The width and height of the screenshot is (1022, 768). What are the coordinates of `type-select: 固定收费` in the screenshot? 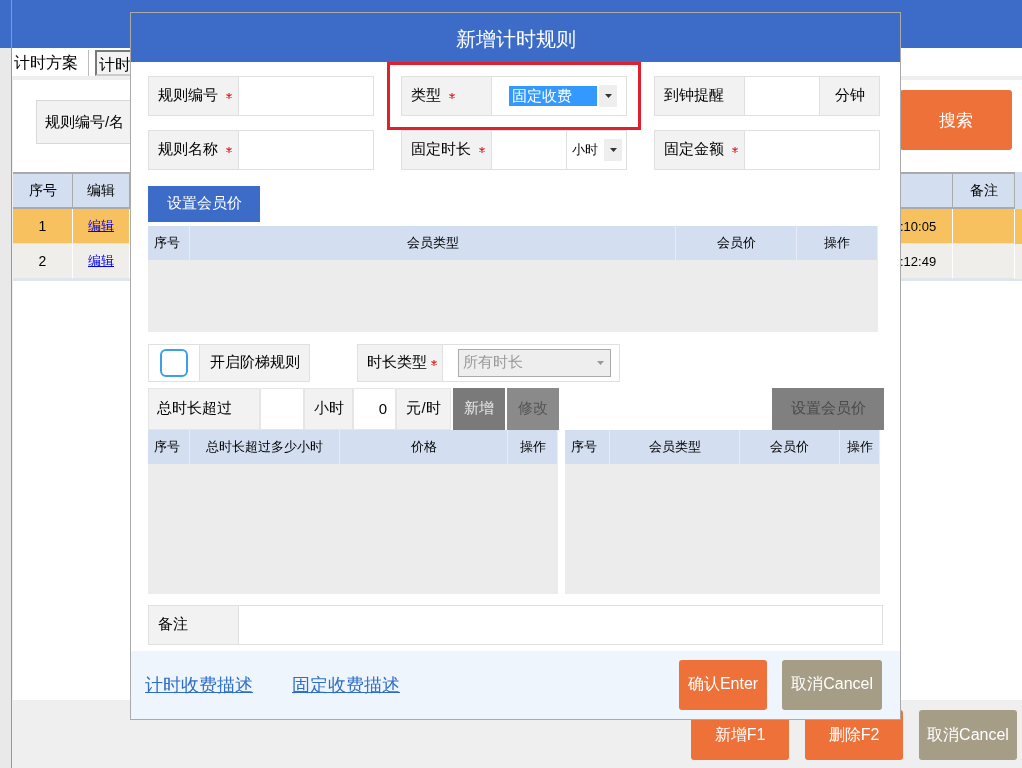 It's located at (559, 95).